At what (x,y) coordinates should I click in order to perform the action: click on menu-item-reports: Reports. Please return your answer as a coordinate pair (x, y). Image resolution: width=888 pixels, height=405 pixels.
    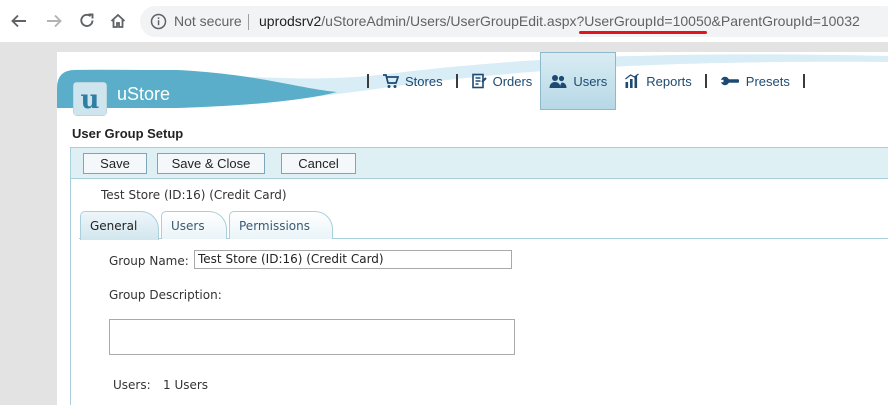
    Looking at the image, I should click on (658, 81).